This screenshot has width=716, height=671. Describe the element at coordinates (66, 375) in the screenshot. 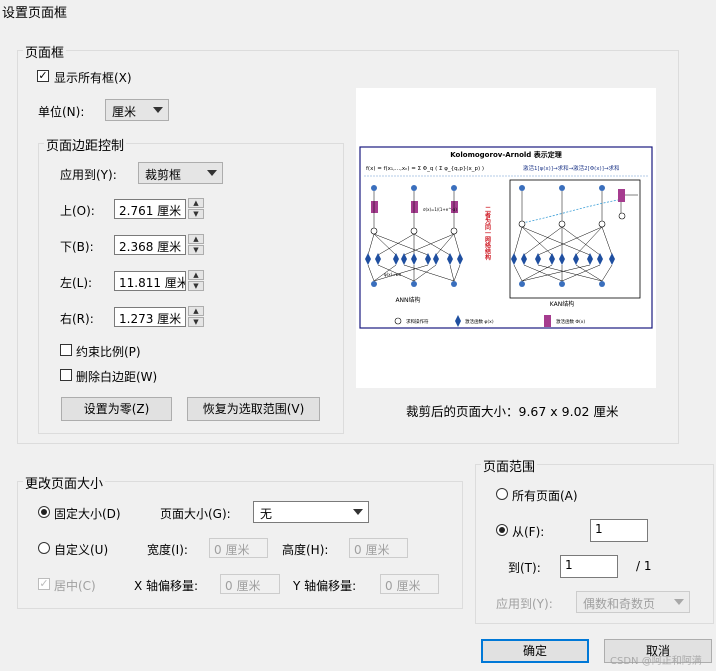

I see `remove-white-checkbox` at that location.